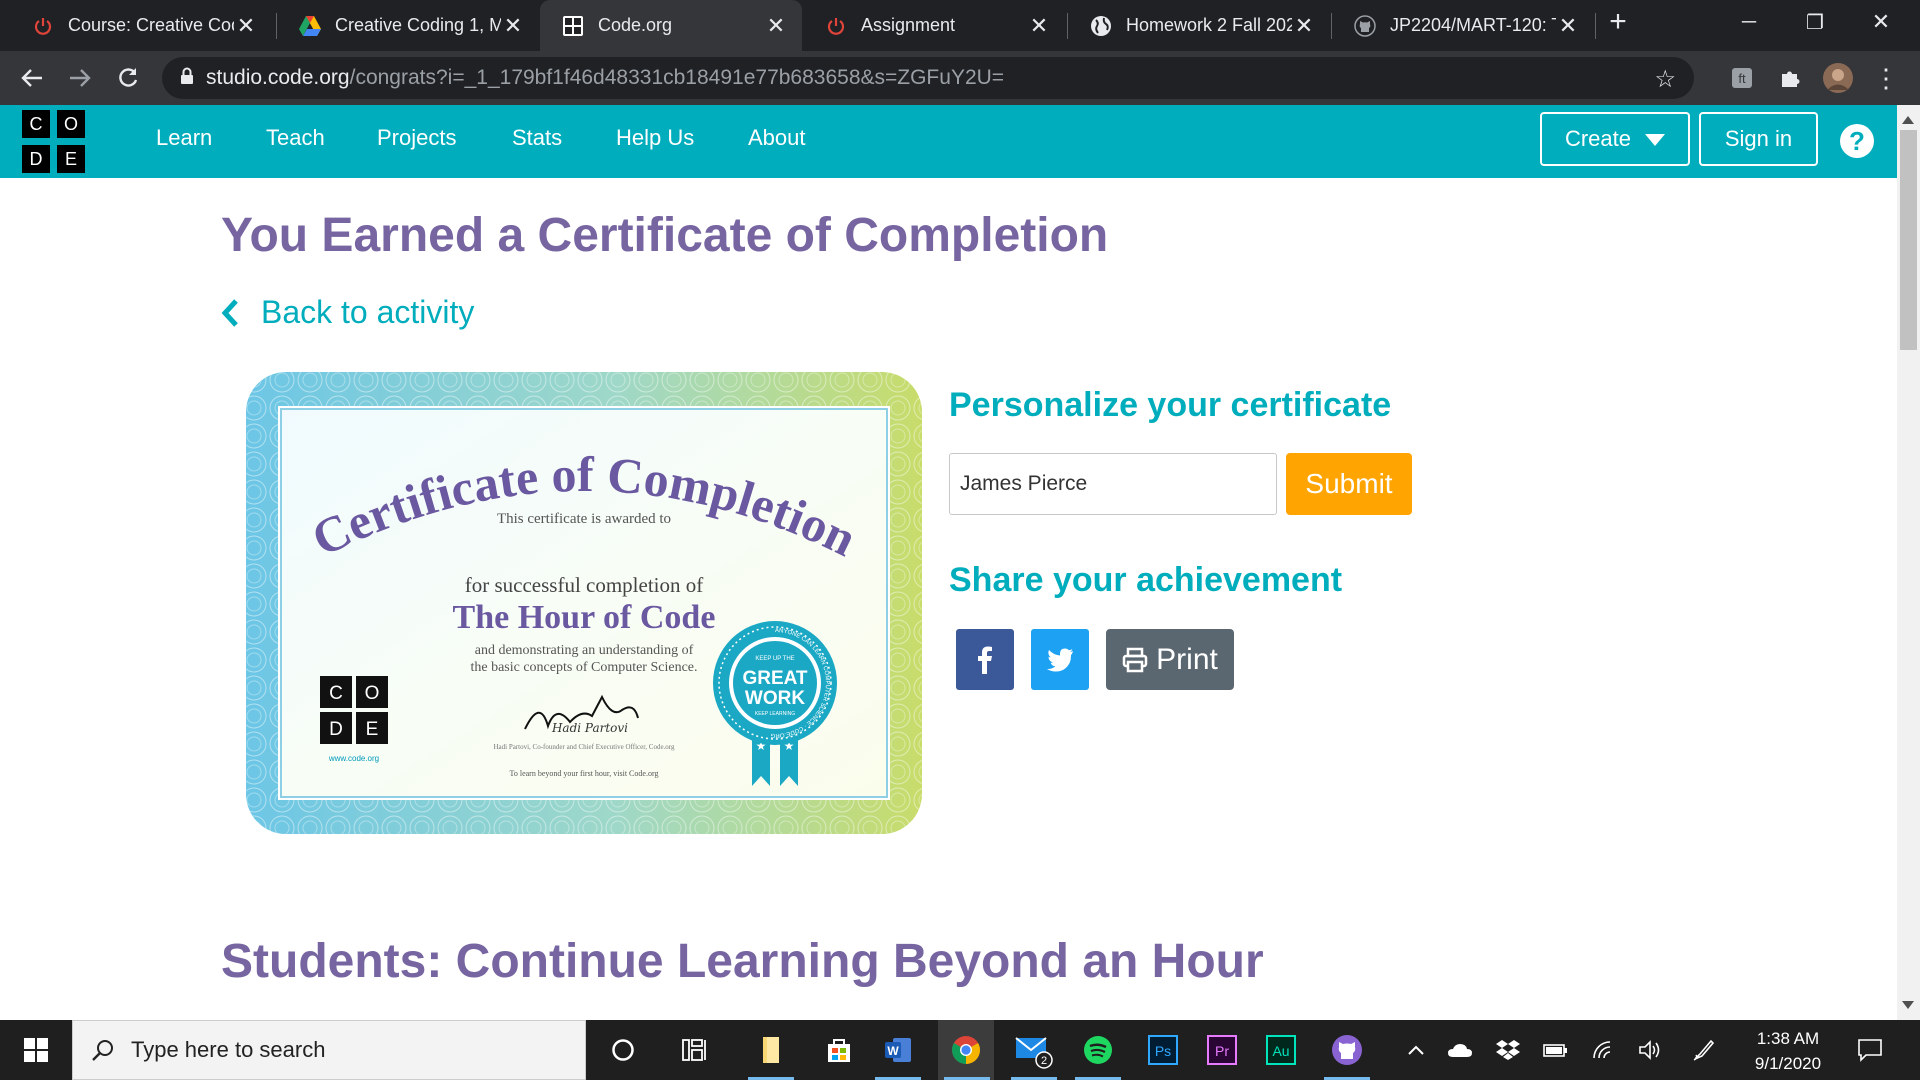 The width and height of the screenshot is (1920, 1080). I want to click on share-heading: Share your achievement, so click(1146, 580).